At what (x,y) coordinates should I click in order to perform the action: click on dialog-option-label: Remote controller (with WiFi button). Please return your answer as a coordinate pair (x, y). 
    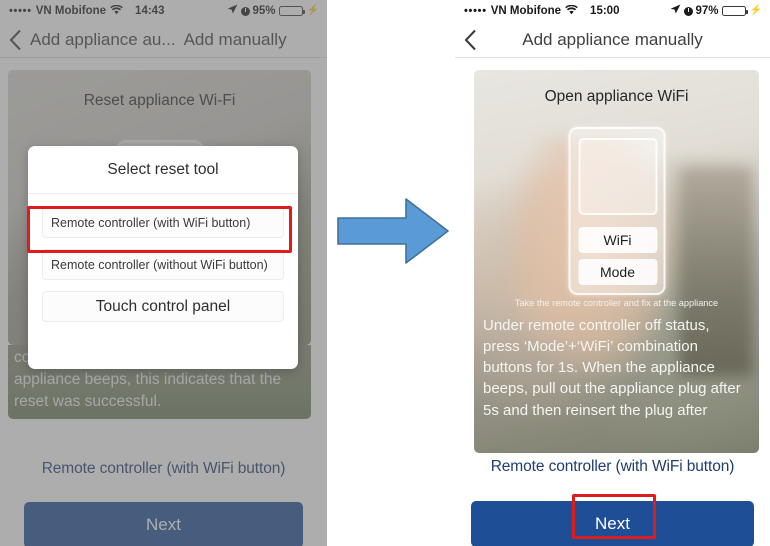
    Looking at the image, I should click on (151, 222).